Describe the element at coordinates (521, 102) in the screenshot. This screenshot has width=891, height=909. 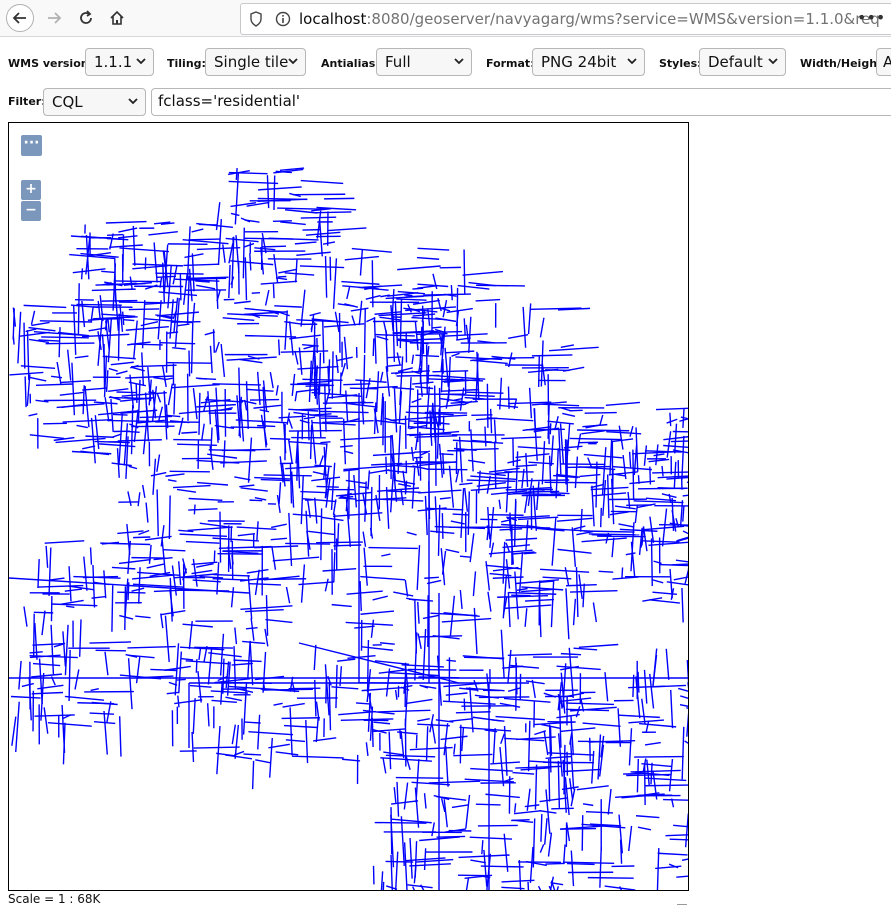
I see `cql-filter-input: fclass='residential'` at that location.